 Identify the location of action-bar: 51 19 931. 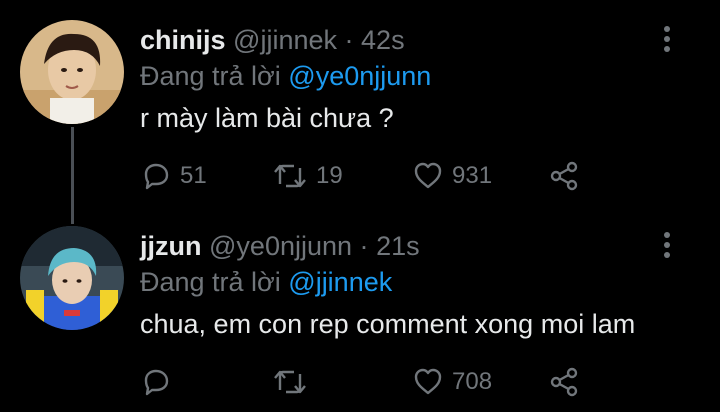
(375, 176).